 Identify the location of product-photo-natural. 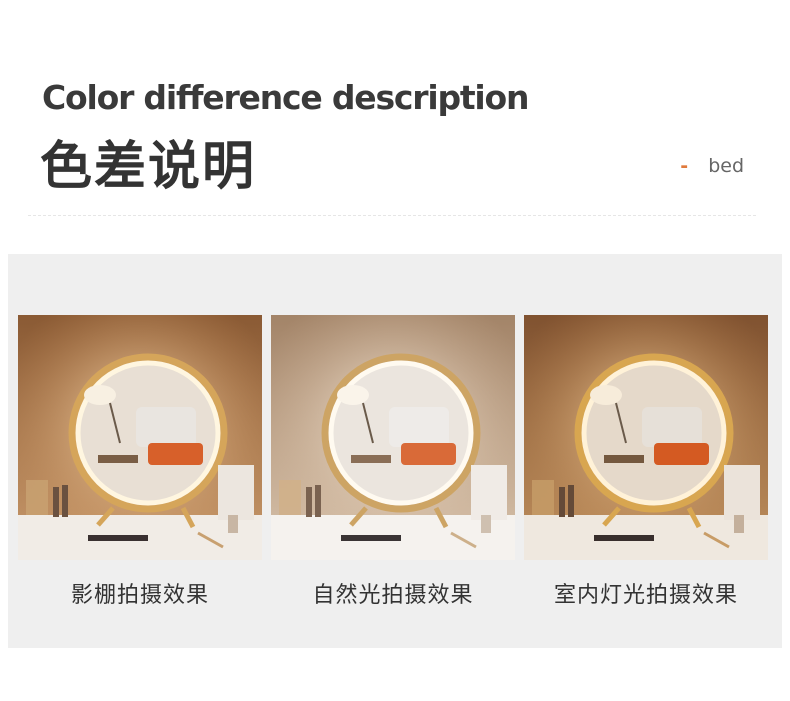
(393, 437).